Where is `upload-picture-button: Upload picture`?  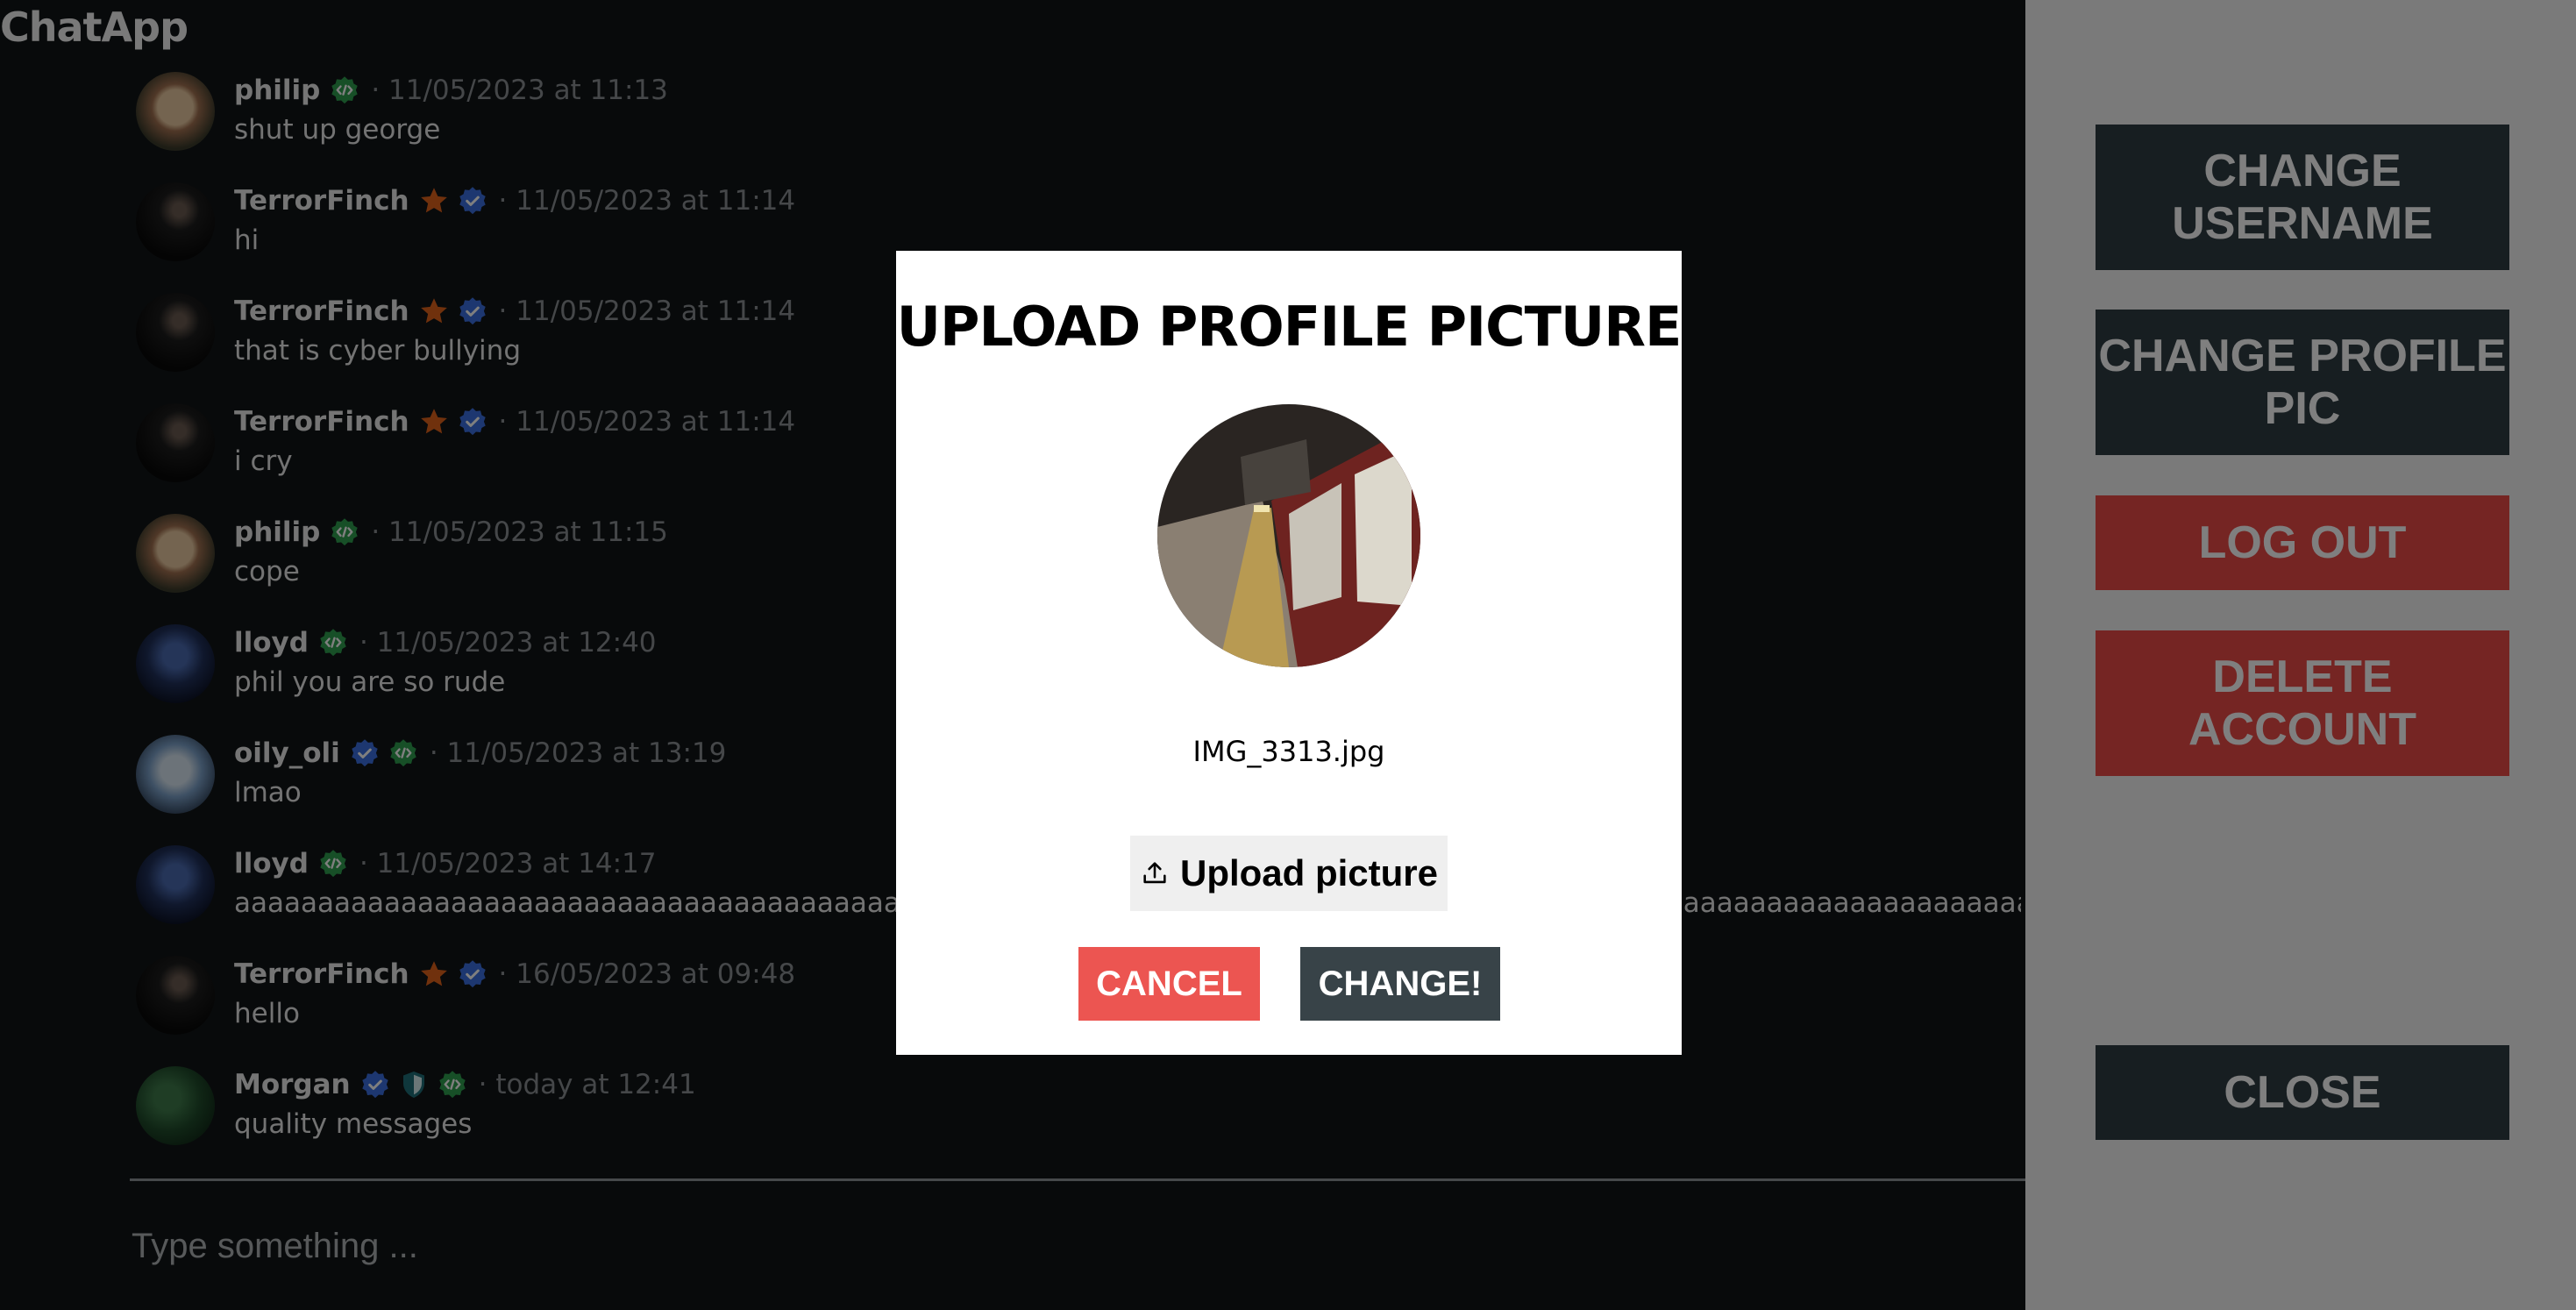 upload-picture-button: Upload picture is located at coordinates (1289, 873).